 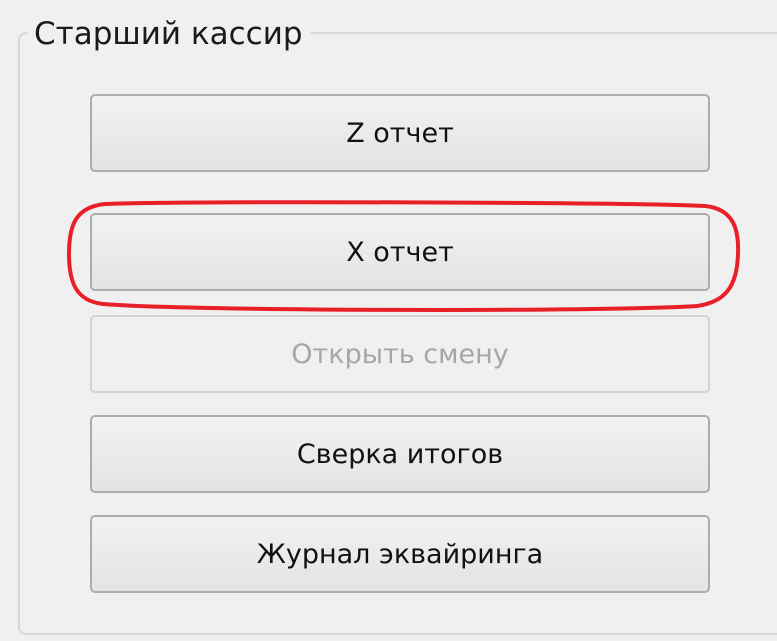 I want to click on open-shift-button: Открыть смену, so click(x=400, y=354).